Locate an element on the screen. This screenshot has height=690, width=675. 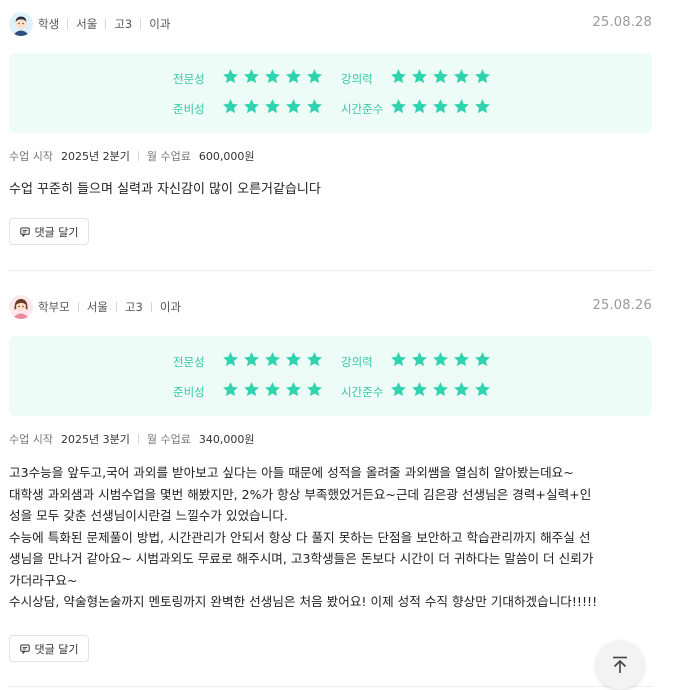
parent-avatar-icon is located at coordinates (21, 307).